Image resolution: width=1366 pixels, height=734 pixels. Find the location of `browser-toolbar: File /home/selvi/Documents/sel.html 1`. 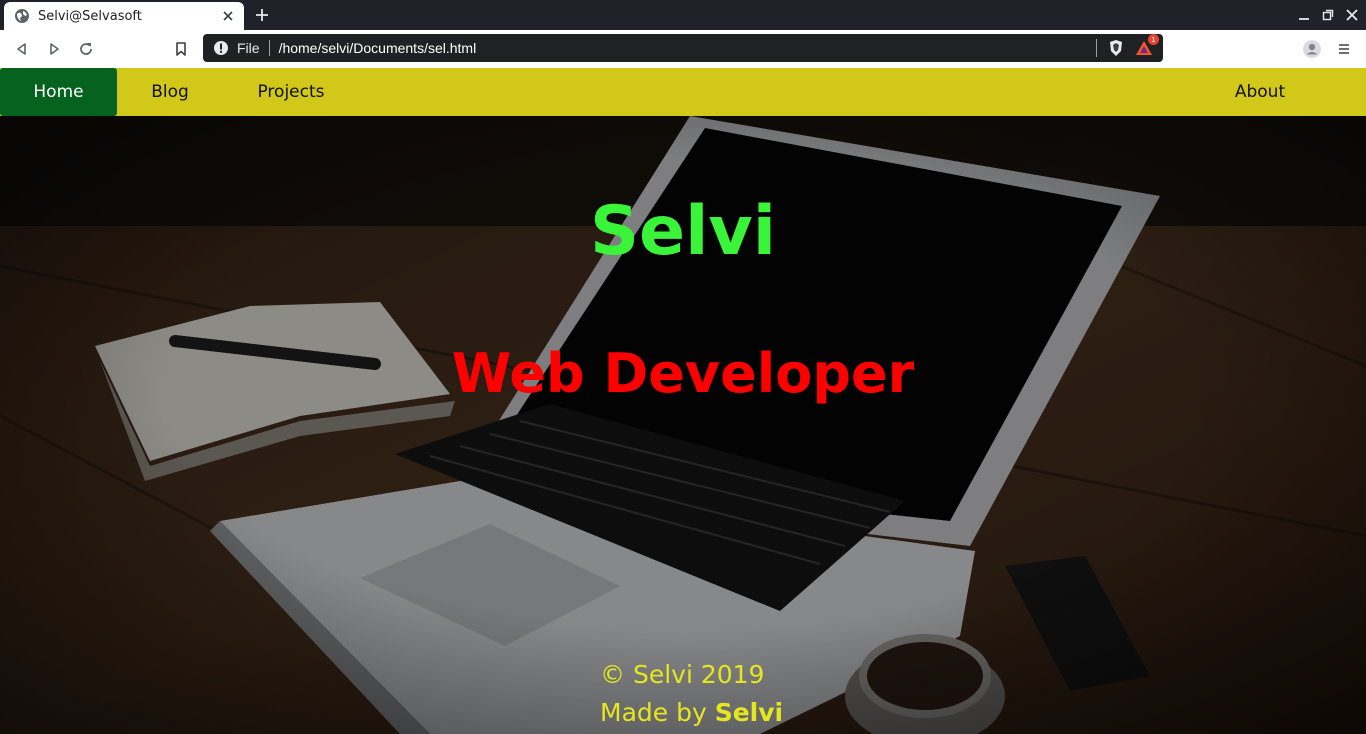

browser-toolbar: File /home/selvi/Documents/sel.html 1 is located at coordinates (683, 49).